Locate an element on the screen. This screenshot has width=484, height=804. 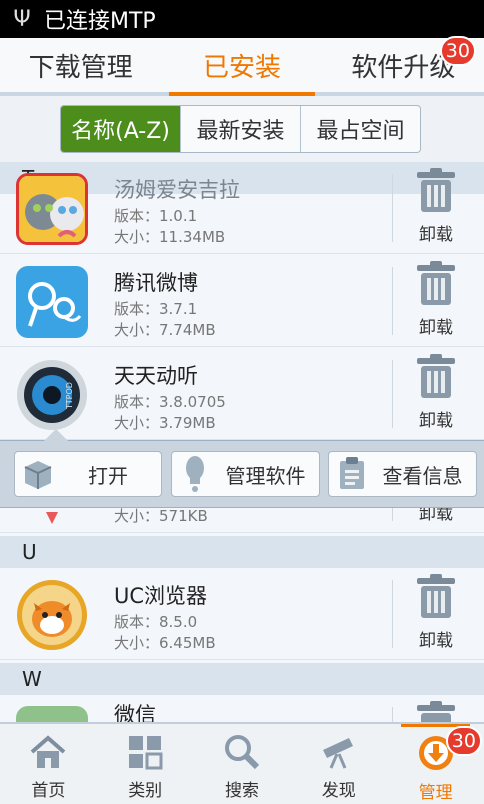
top-tabs: 下载管理 已安装 软件升级 30 is located at coordinates (242, 66).